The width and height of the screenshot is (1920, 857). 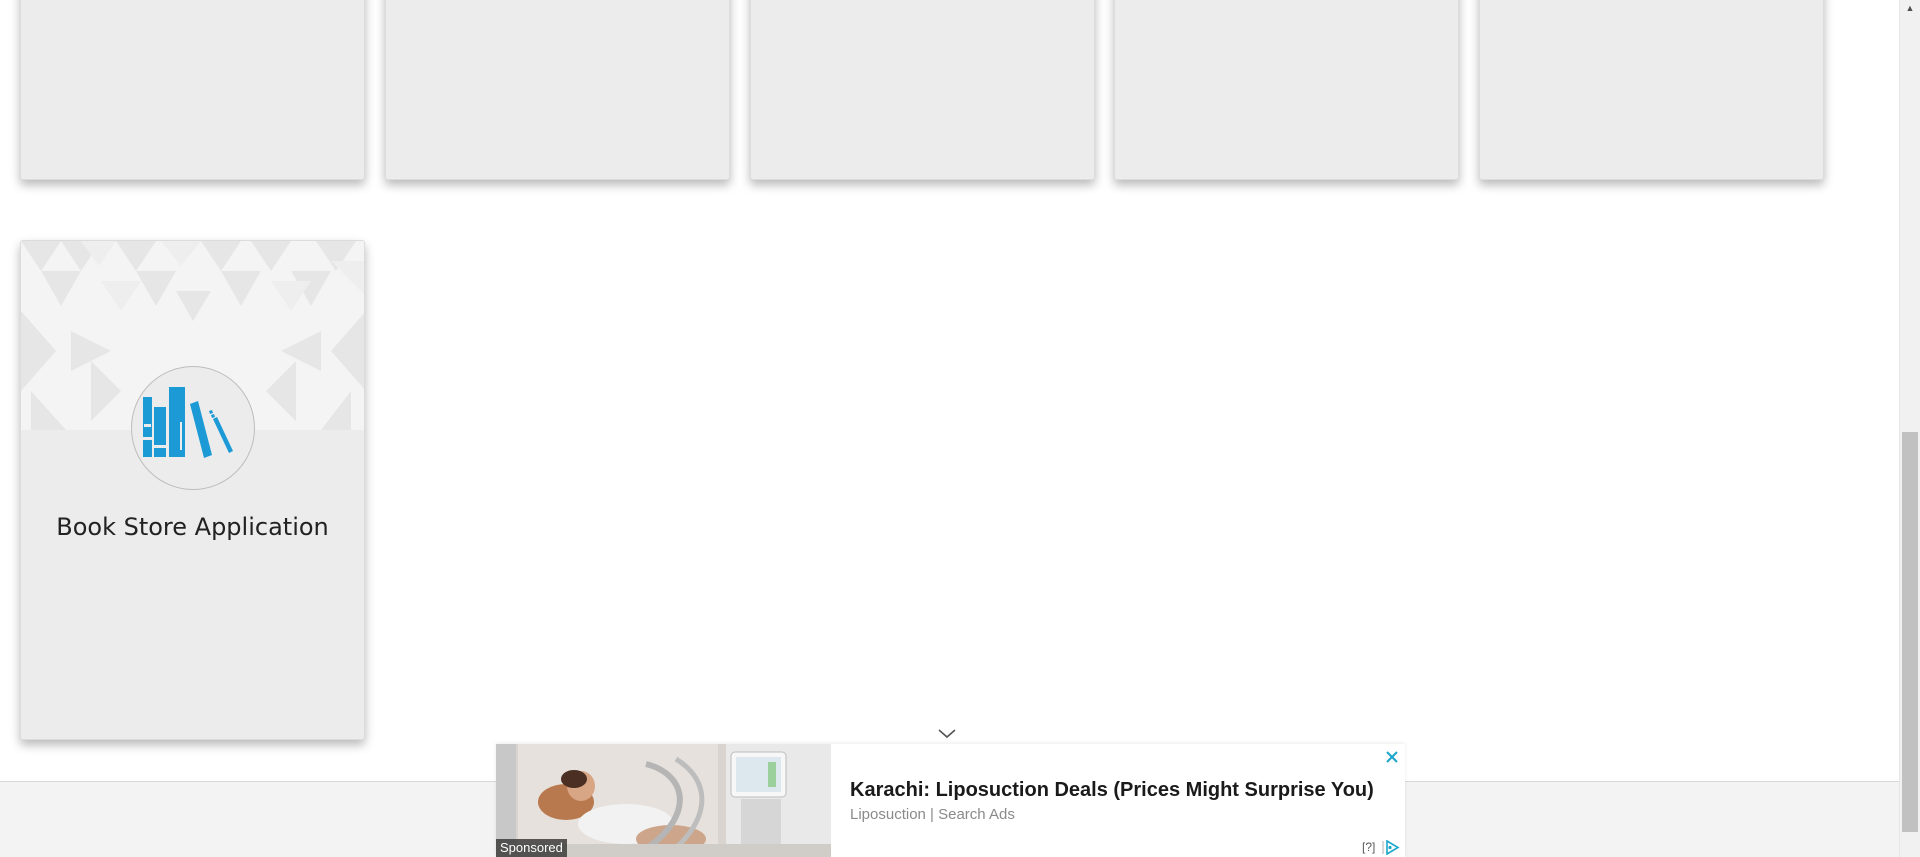 I want to click on vertical-scrollbar: ▲, so click(x=1909, y=428).